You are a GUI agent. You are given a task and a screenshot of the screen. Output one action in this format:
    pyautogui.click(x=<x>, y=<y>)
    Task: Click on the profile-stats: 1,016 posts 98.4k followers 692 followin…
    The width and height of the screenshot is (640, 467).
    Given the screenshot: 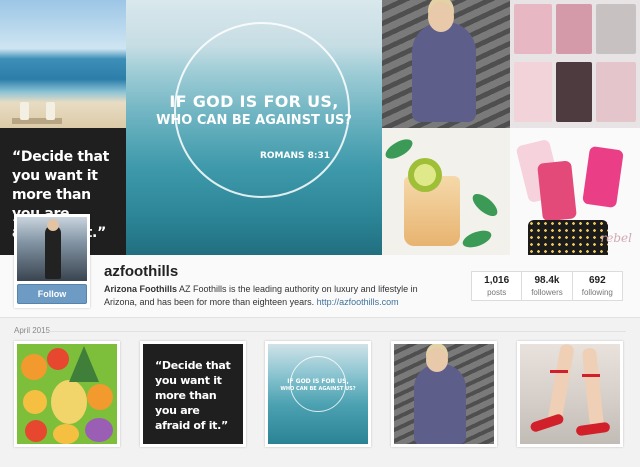 What is the action you would take?
    pyautogui.click(x=547, y=286)
    